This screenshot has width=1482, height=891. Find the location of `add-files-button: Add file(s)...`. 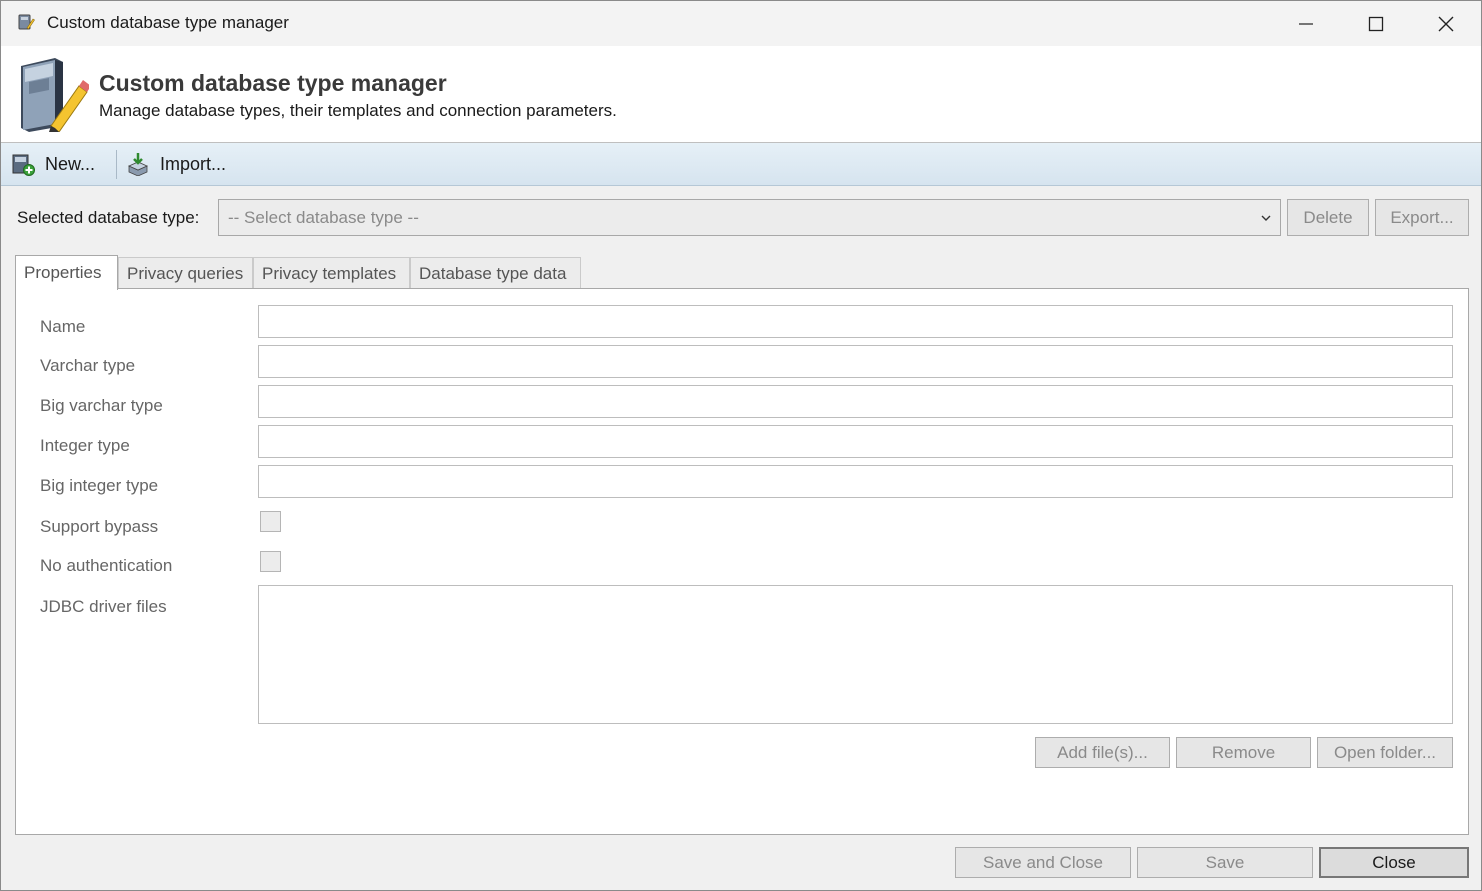

add-files-button: Add file(s)... is located at coordinates (1102, 752).